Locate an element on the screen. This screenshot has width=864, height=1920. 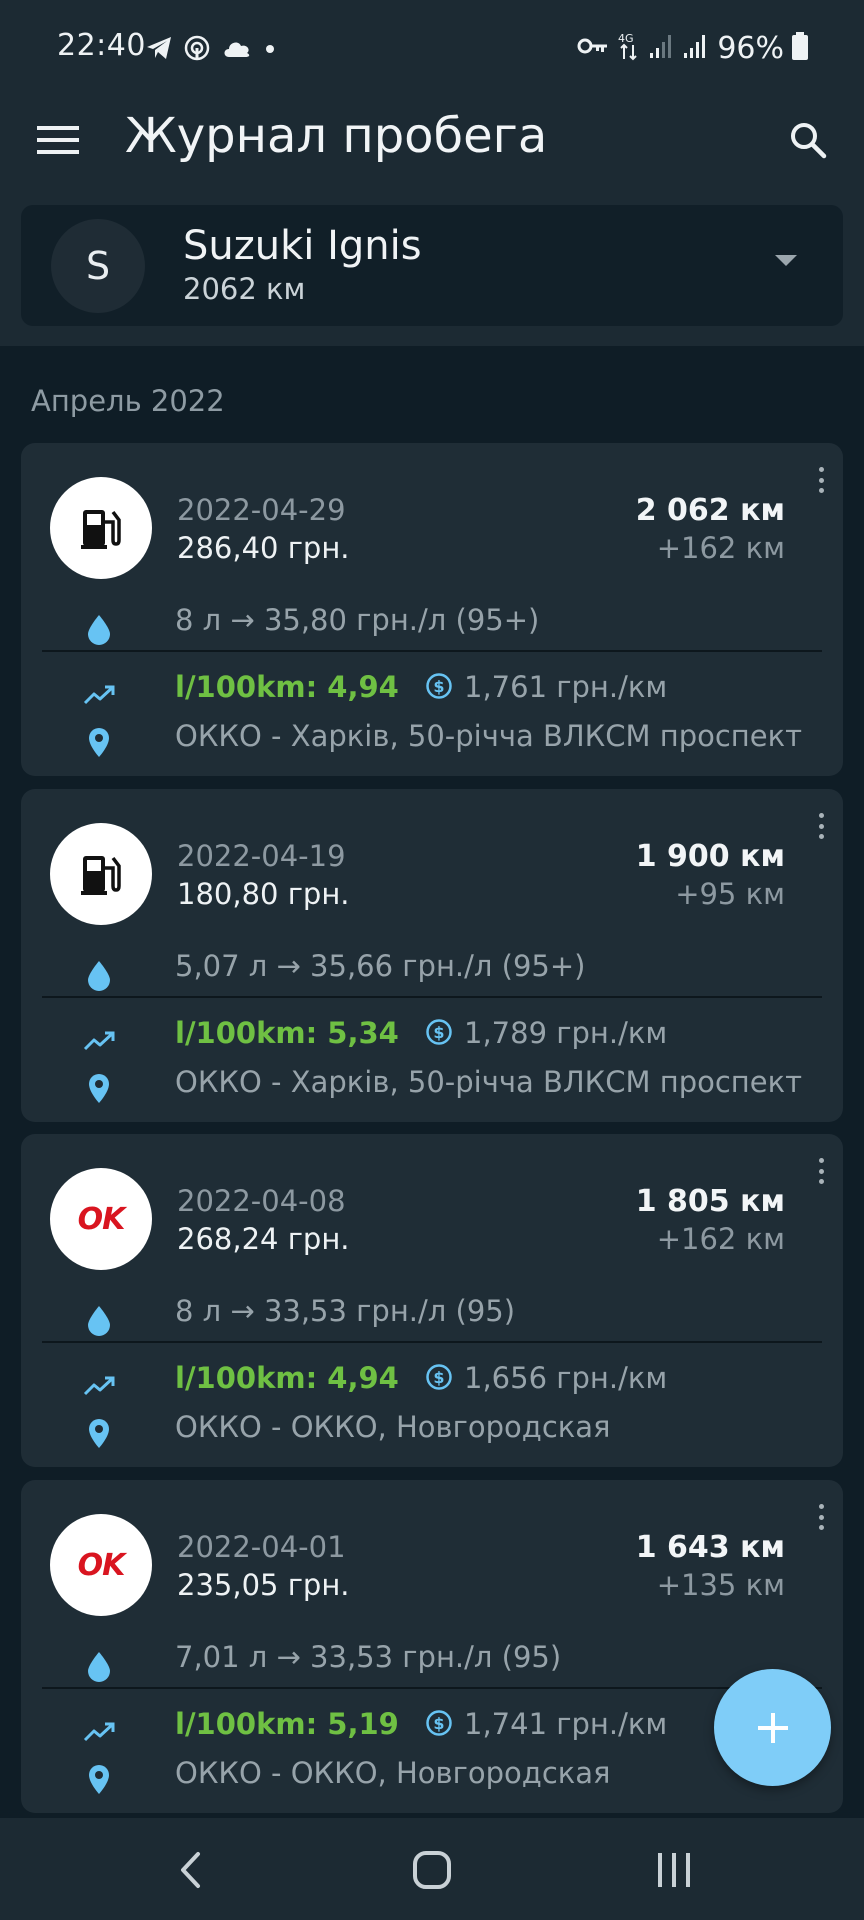
dot-icon is located at coordinates (270, 50).